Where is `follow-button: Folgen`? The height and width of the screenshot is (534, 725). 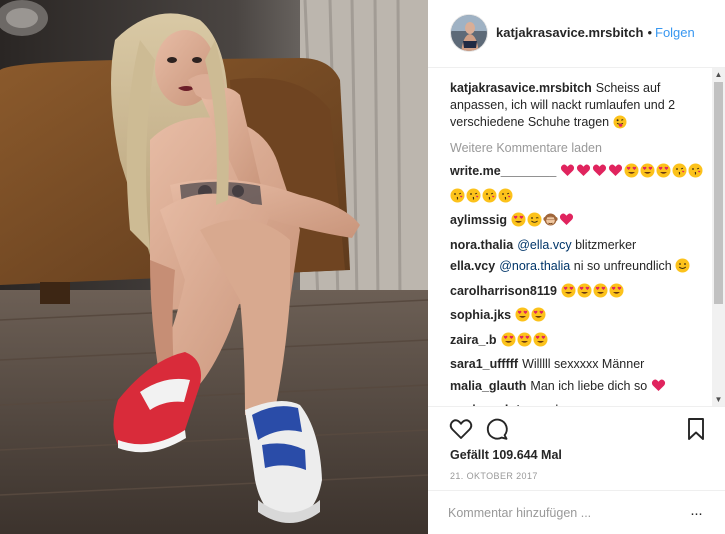
follow-button: Folgen is located at coordinates (675, 32).